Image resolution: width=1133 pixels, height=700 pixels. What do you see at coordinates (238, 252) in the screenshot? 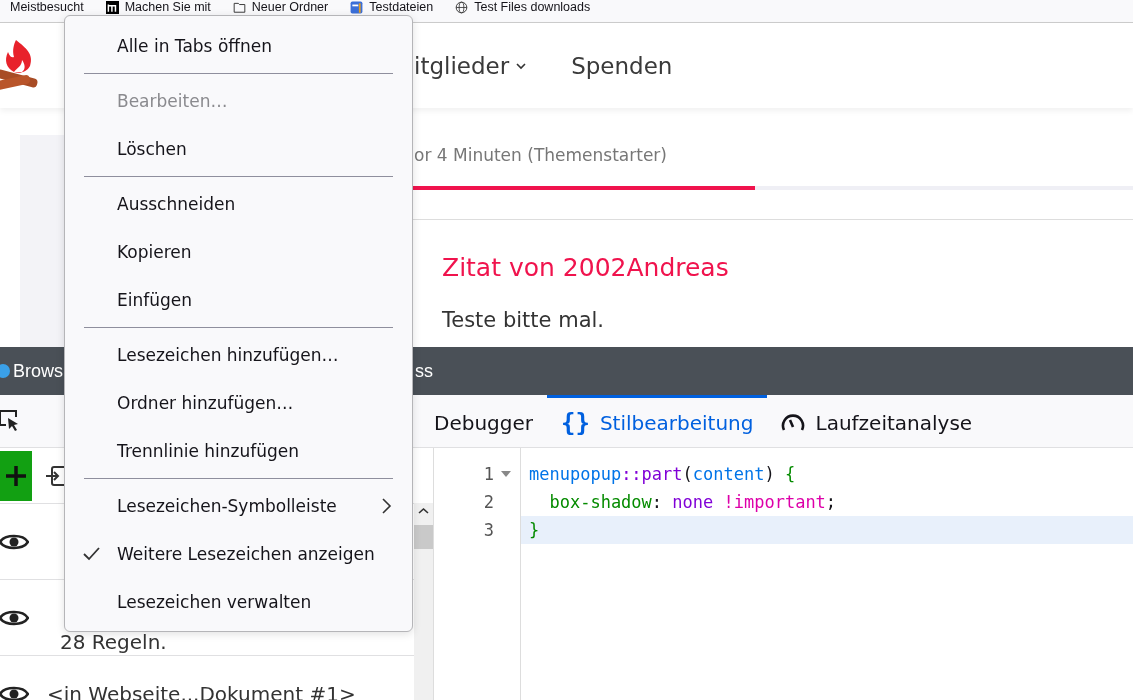
I see `menu-item: Kopieren` at bounding box center [238, 252].